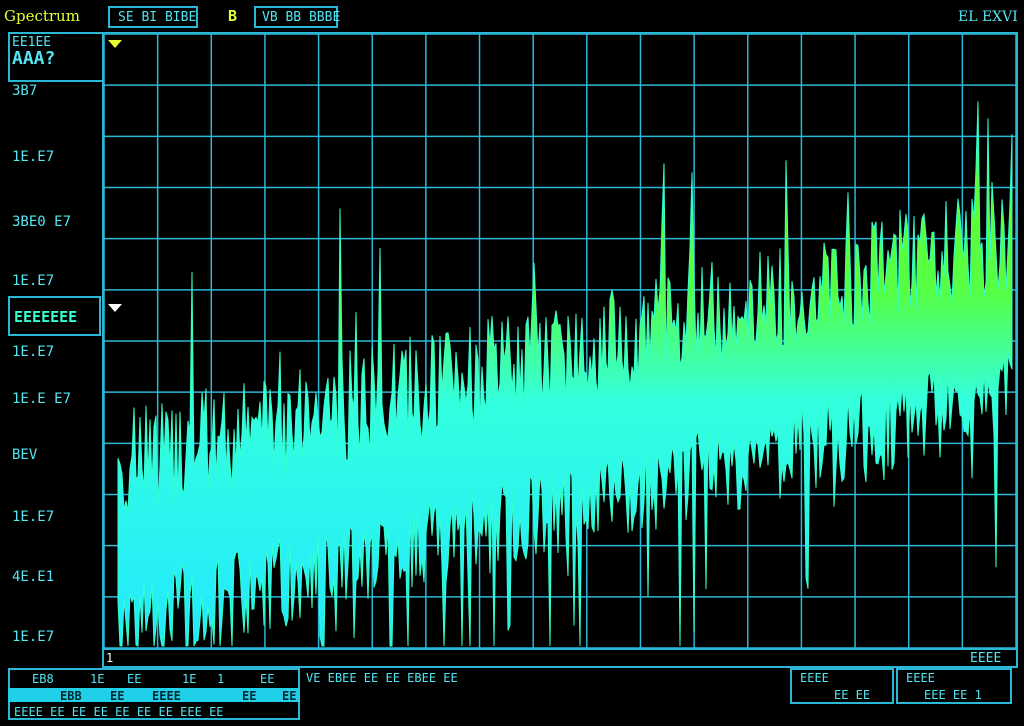  What do you see at coordinates (110, 658) in the screenshot?
I see `x-readout: 1` at bounding box center [110, 658].